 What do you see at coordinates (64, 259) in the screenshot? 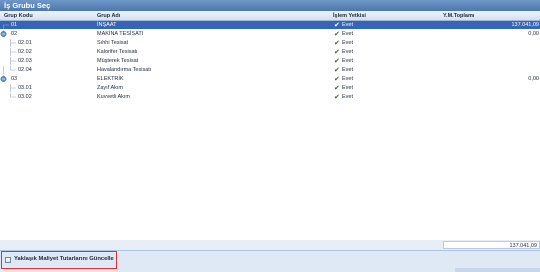
I see `update-costs-label: Yaklaşık Maliyet Tutarlarını Güncelle` at bounding box center [64, 259].